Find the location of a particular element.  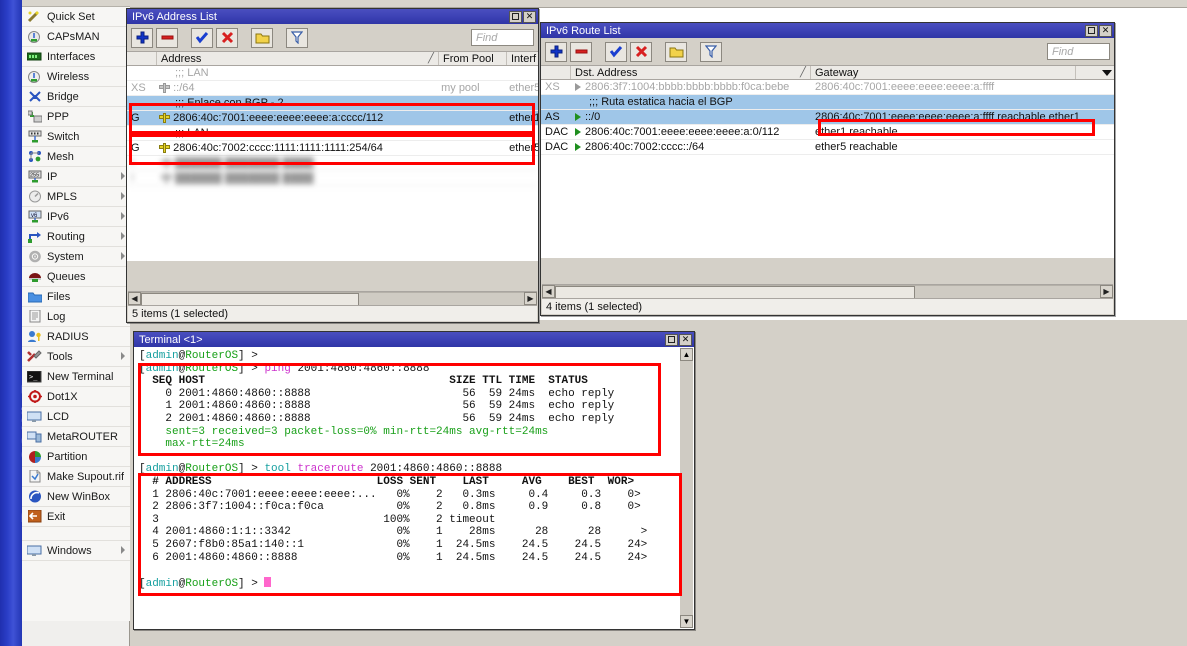

sidebar-item-switch: Switch is located at coordinates (76, 137).